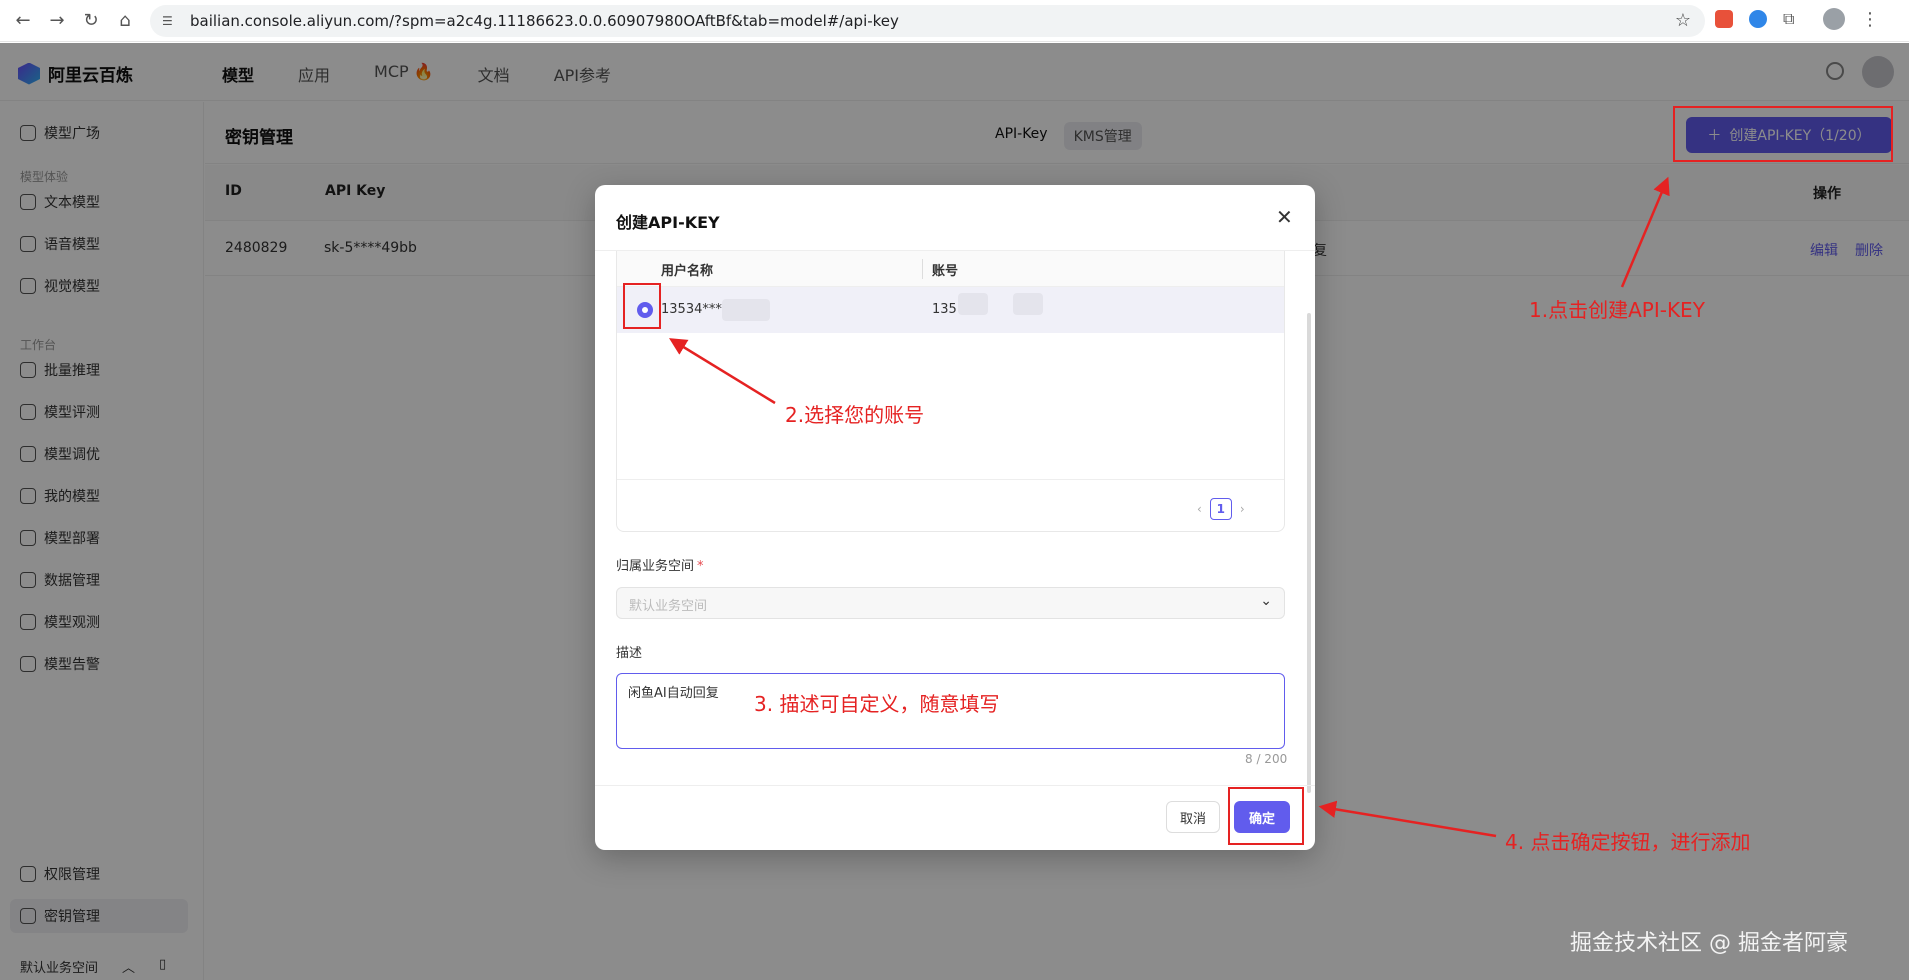 This screenshot has width=1909, height=980. I want to click on user-row: 13534**** 135, so click(950, 310).